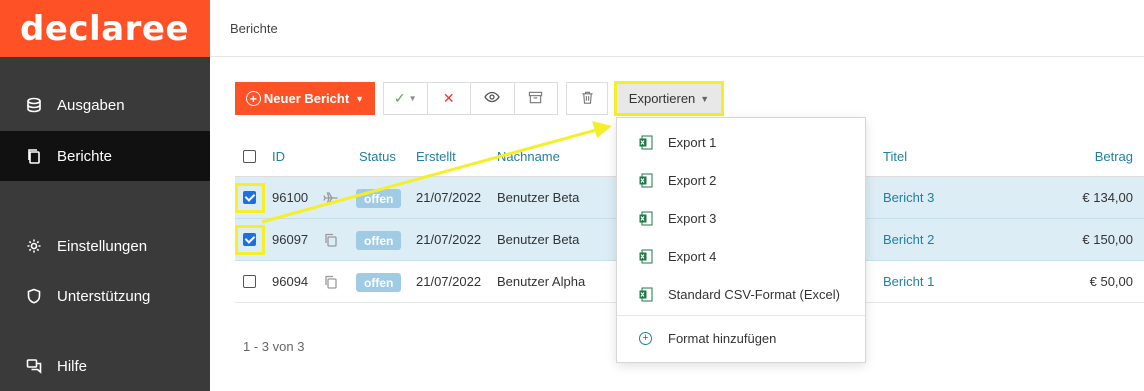 The image size is (1144, 391). Describe the element at coordinates (34, 156) in the screenshot. I see `documents-icon` at that location.